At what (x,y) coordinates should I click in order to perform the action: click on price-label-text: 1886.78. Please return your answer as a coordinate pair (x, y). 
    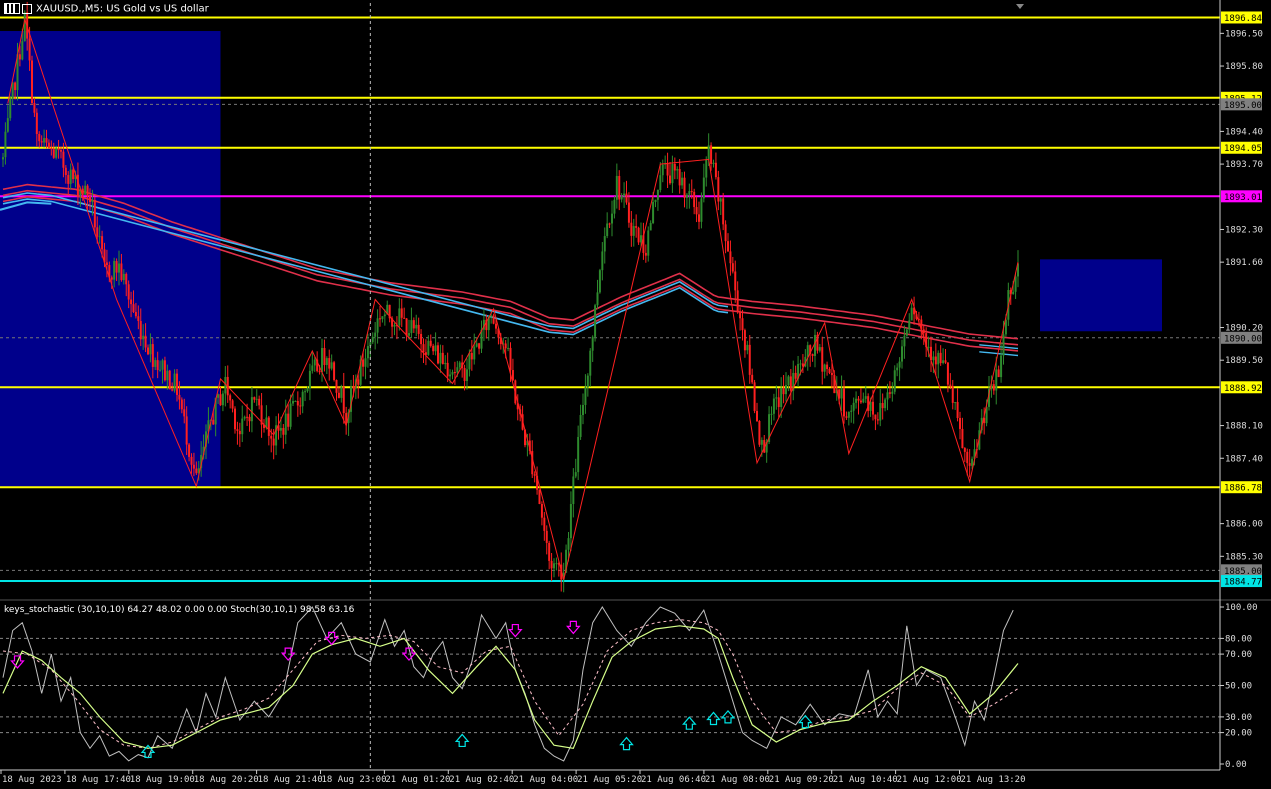
    Looking at the image, I should click on (1243, 489).